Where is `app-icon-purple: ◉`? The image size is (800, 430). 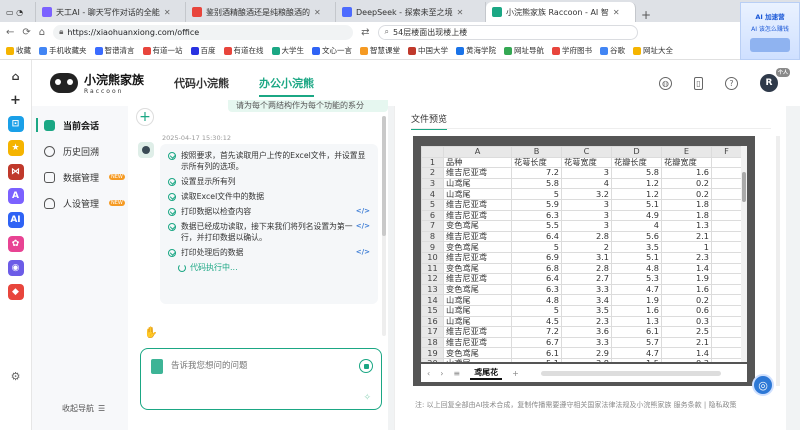 app-icon-purple: ◉ is located at coordinates (15, 268).